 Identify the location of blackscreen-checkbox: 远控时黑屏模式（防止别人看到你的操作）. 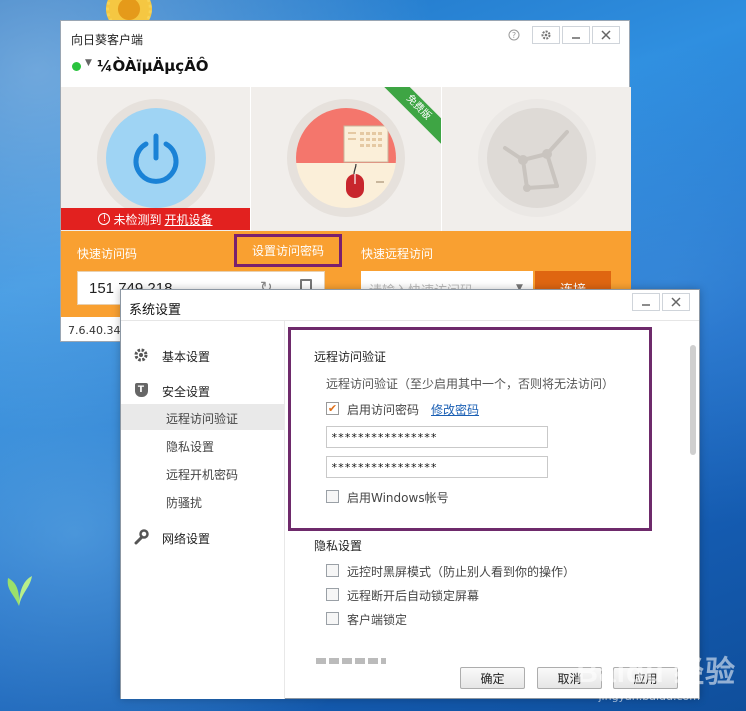
(486, 571).